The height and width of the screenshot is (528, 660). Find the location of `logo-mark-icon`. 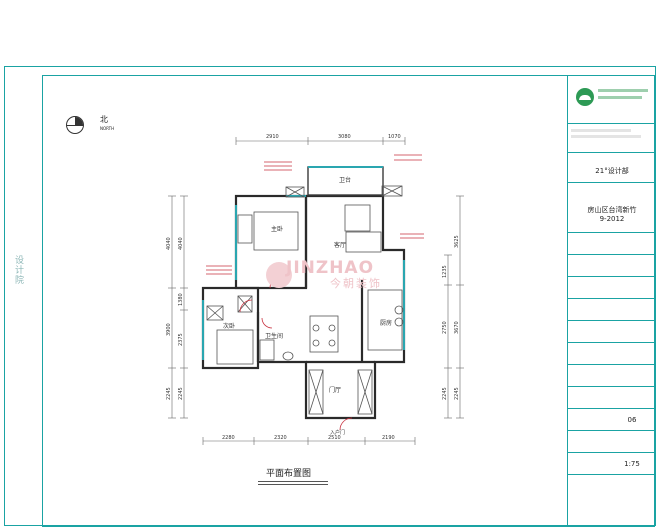

logo-mark-icon is located at coordinates (585, 97).